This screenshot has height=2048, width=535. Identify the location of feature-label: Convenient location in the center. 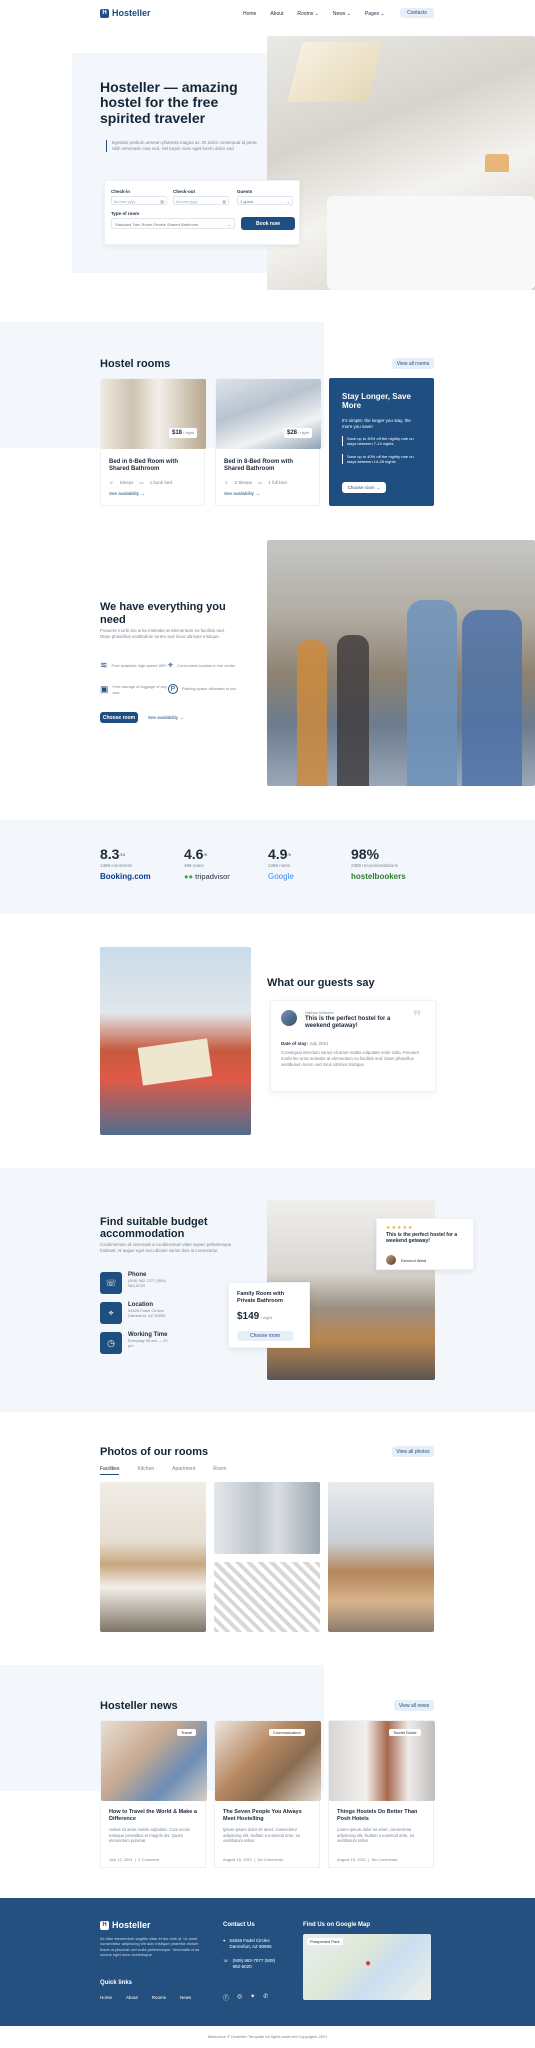
(206, 665).